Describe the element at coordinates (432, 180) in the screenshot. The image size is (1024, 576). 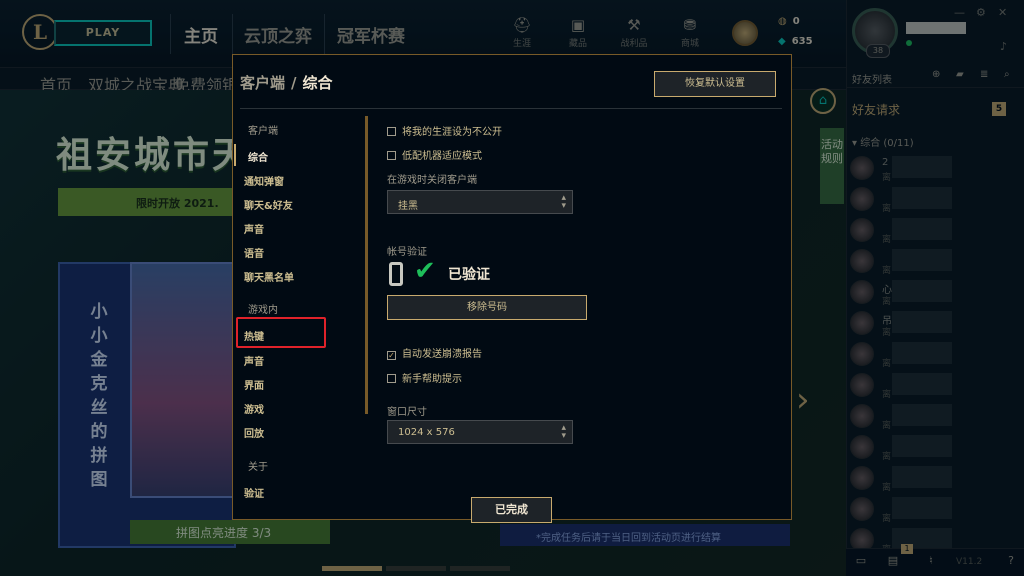
I see `close-client-label: 在游戏时关闭客户端` at that location.